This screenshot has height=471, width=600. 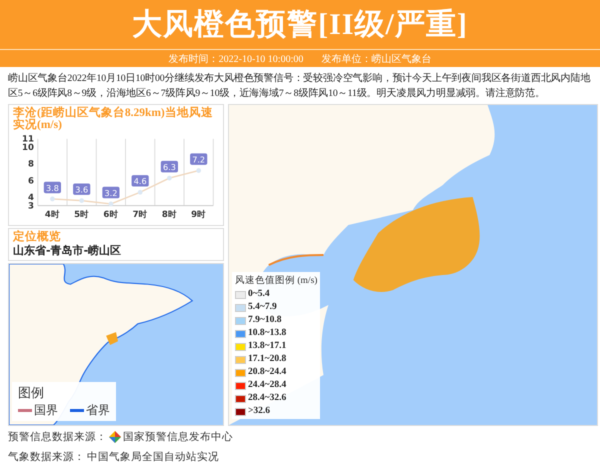 I want to click on legend-label: 国界, so click(x=46, y=410).